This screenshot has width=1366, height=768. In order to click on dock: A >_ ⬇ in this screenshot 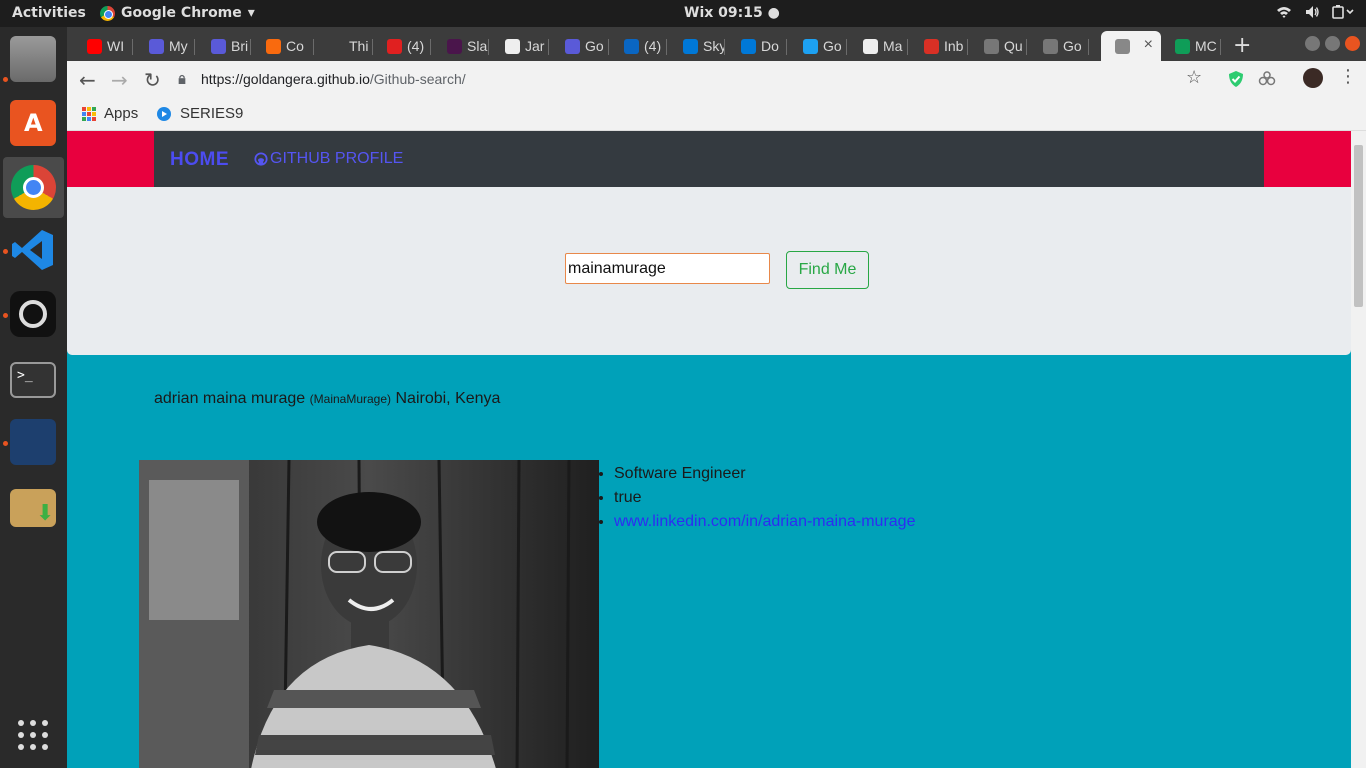, I will do `click(33, 397)`.